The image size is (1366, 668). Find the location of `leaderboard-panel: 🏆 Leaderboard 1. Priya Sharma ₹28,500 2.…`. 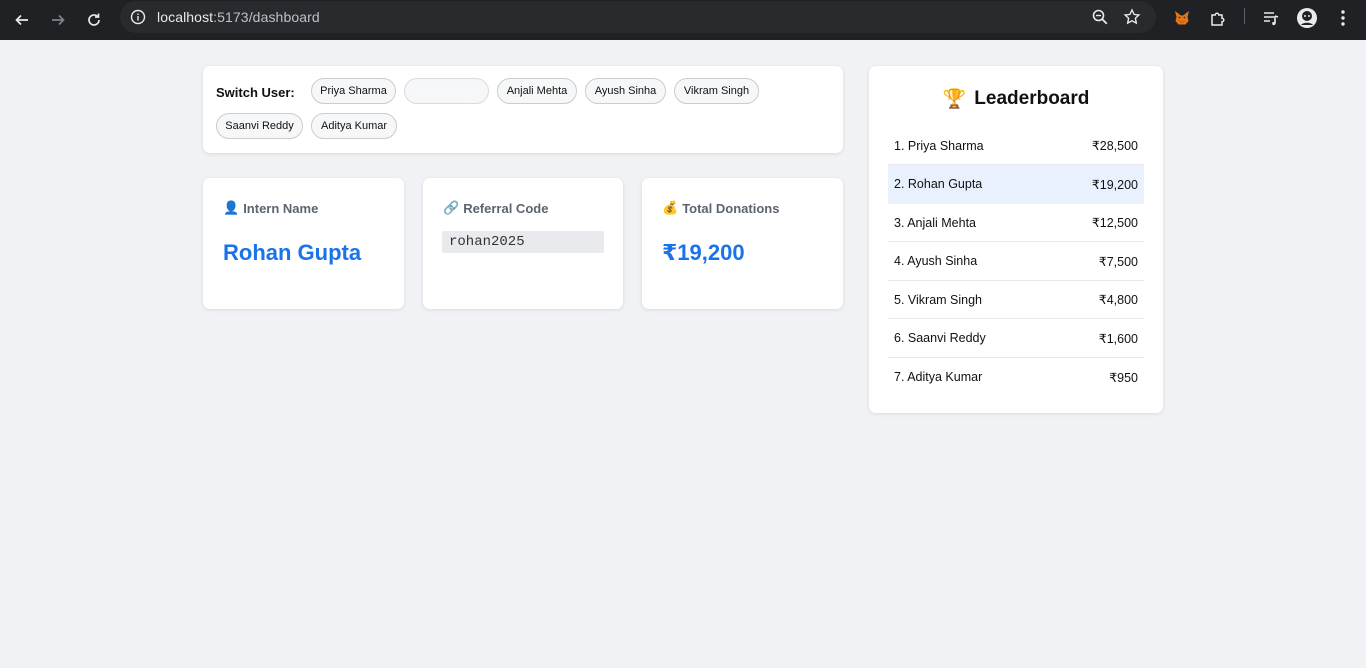

leaderboard-panel: 🏆 Leaderboard 1. Priya Sharma ₹28,500 2.… is located at coordinates (1016, 239).